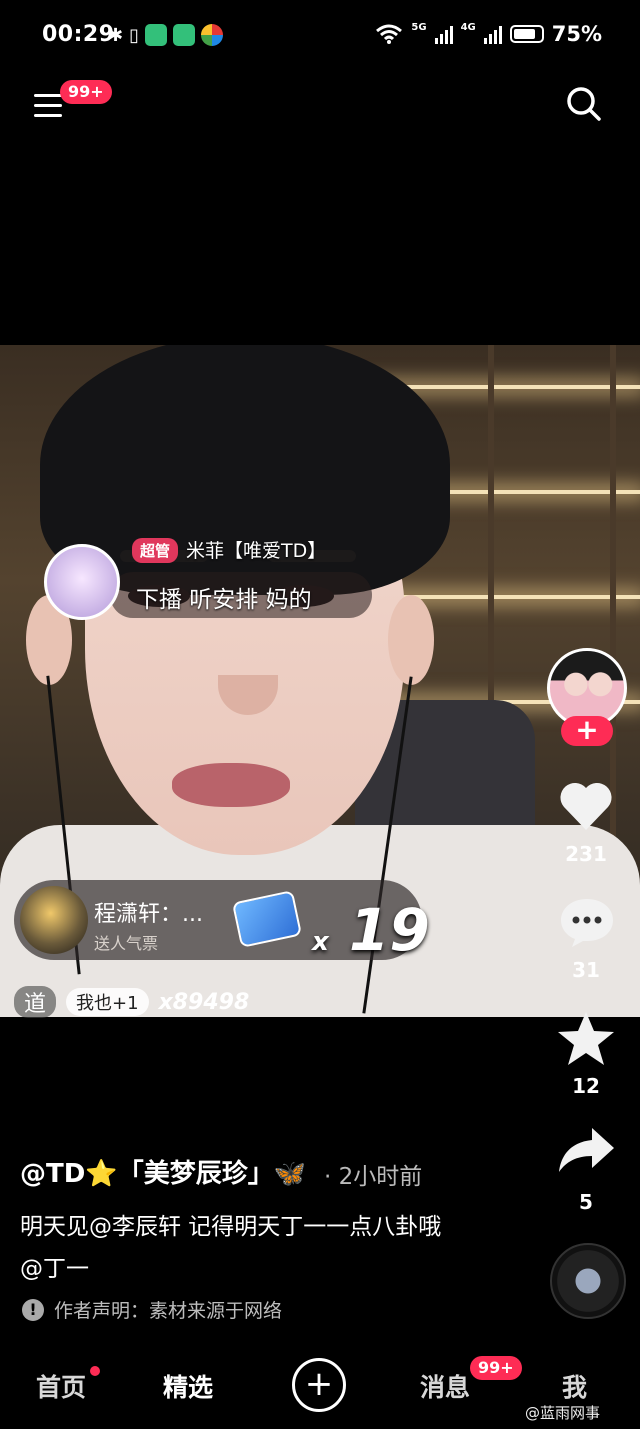 Image resolution: width=640 pixels, height=1429 pixels. What do you see at coordinates (496, 1368) in the screenshot?
I see `messages-badge: 99+` at bounding box center [496, 1368].